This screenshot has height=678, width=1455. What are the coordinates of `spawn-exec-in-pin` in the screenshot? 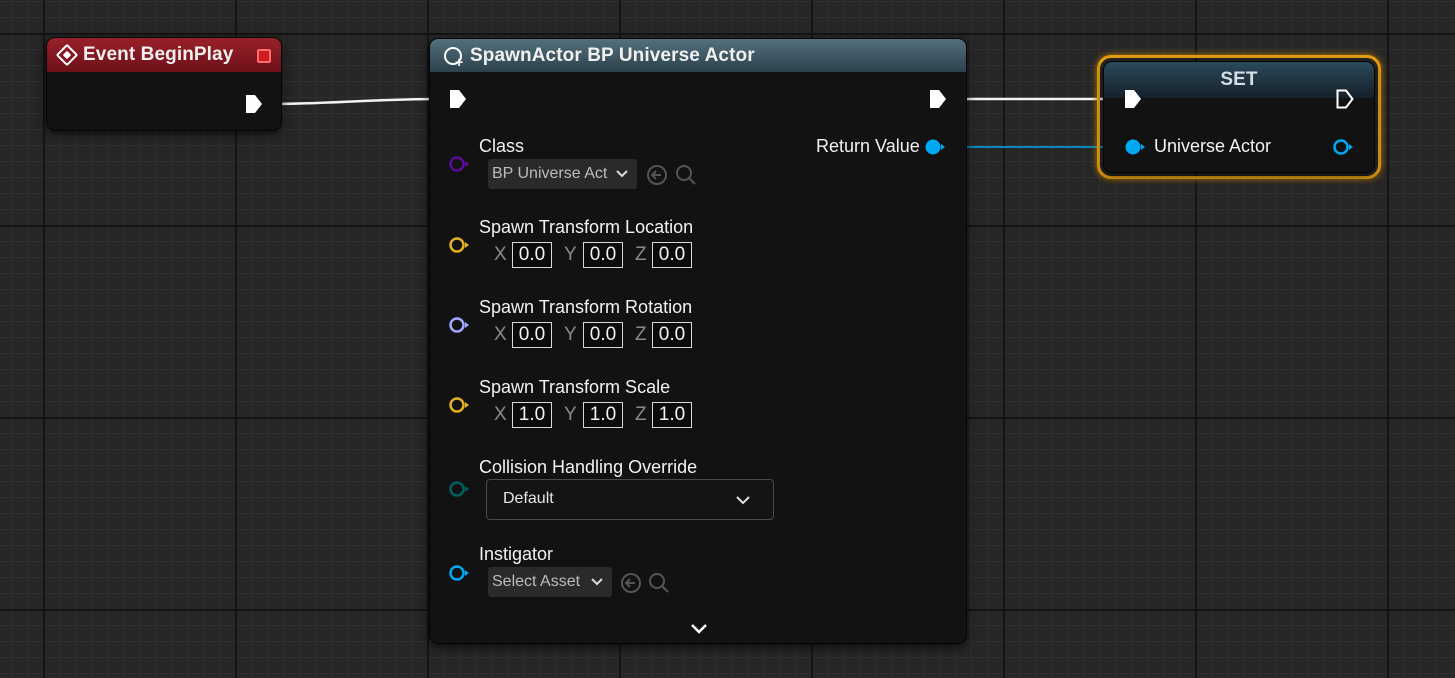 It's located at (458, 99).